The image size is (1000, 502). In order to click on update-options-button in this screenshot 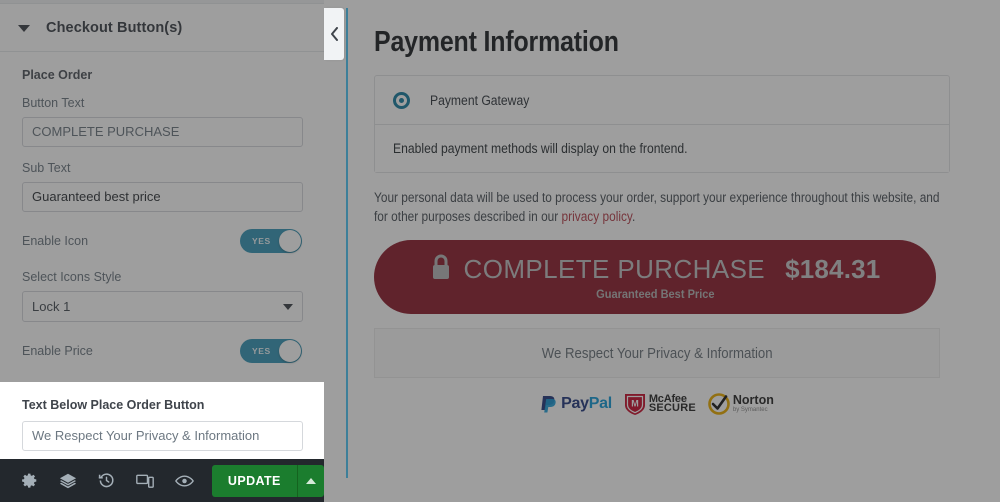, I will do `click(310, 480)`.